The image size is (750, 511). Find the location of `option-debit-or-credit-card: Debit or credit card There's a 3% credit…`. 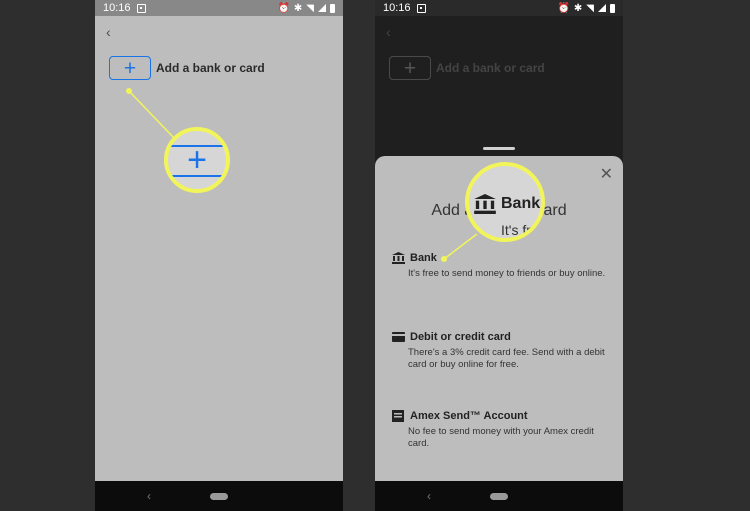

option-debit-or-credit-card: Debit or credit card There's a 3% credit… is located at coordinates (500, 351).